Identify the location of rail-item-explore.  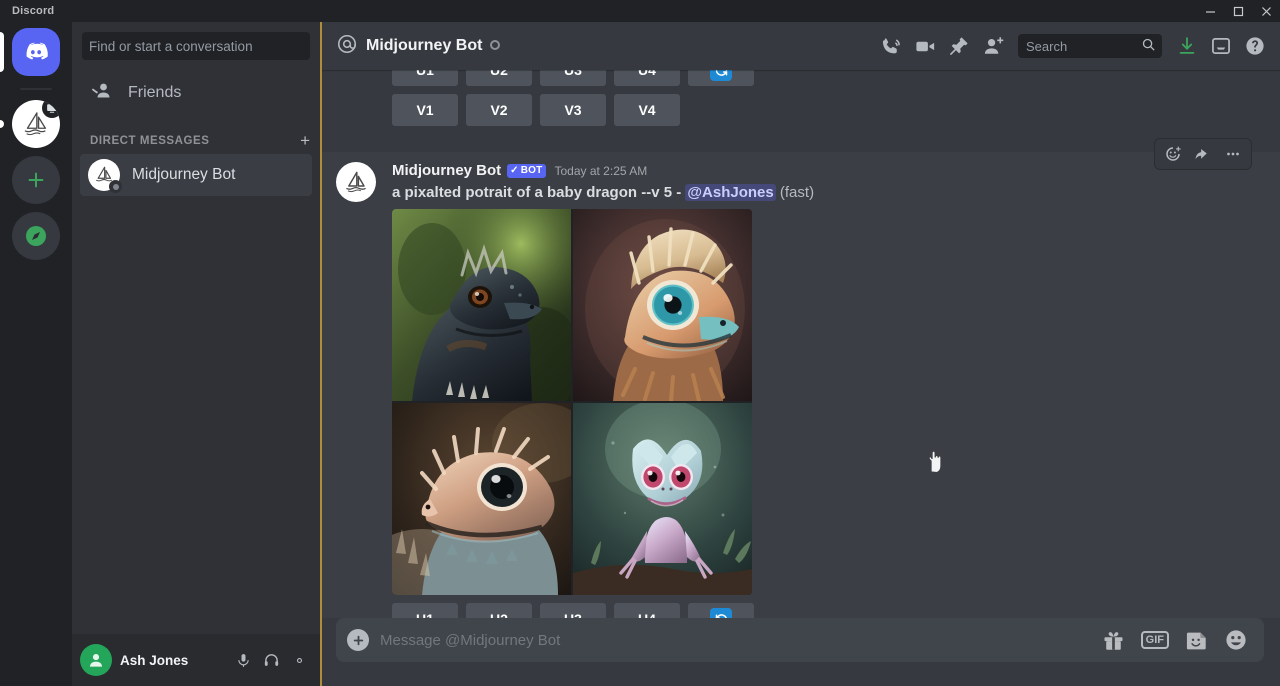
(36, 236).